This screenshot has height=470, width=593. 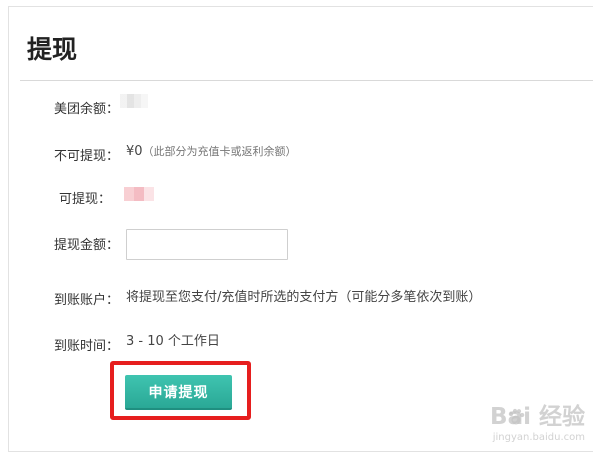 I want to click on non-withdrawable-note: （此部分为充值卡或返利余额）, so click(x=219, y=151).